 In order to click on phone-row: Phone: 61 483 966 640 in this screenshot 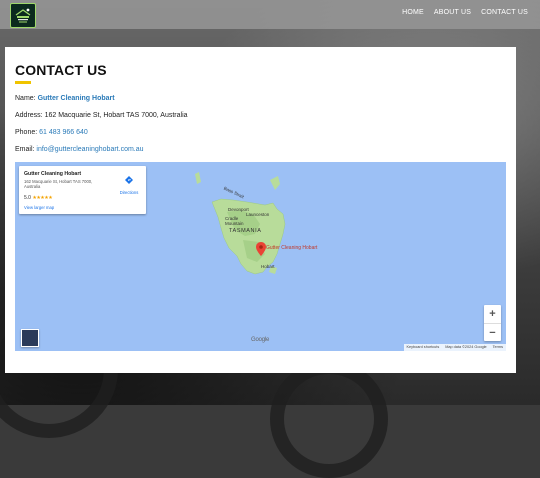, I will do `click(51, 132)`.